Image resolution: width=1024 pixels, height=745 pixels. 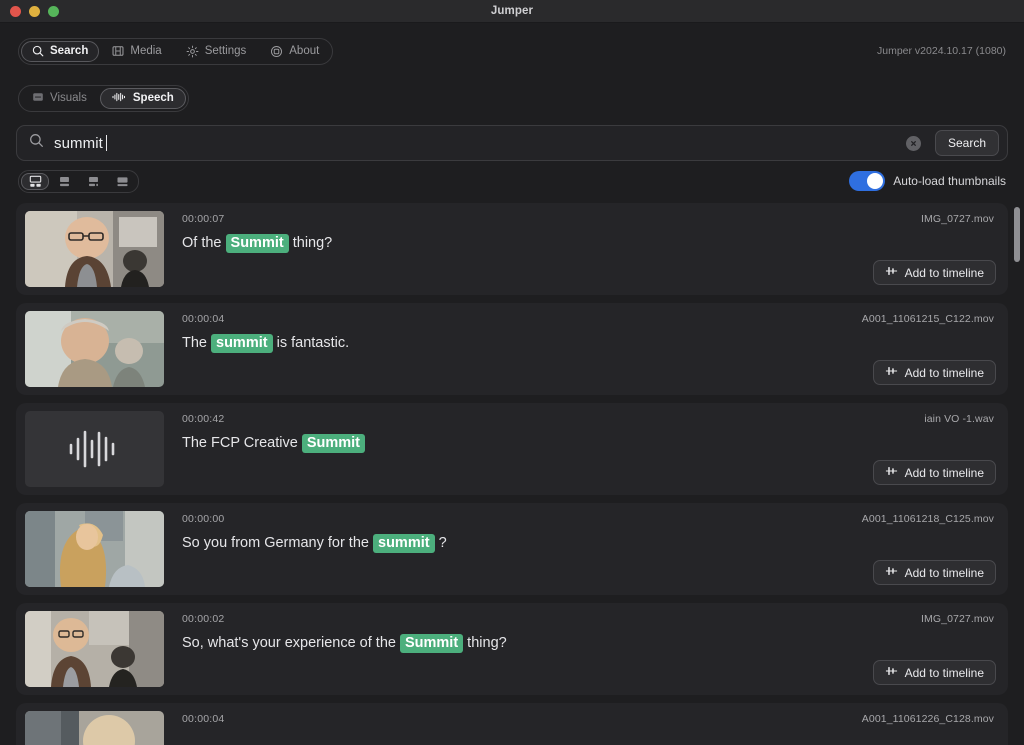 What do you see at coordinates (242, 443) in the screenshot?
I see `caption-before: The FCP Creative` at bounding box center [242, 443].